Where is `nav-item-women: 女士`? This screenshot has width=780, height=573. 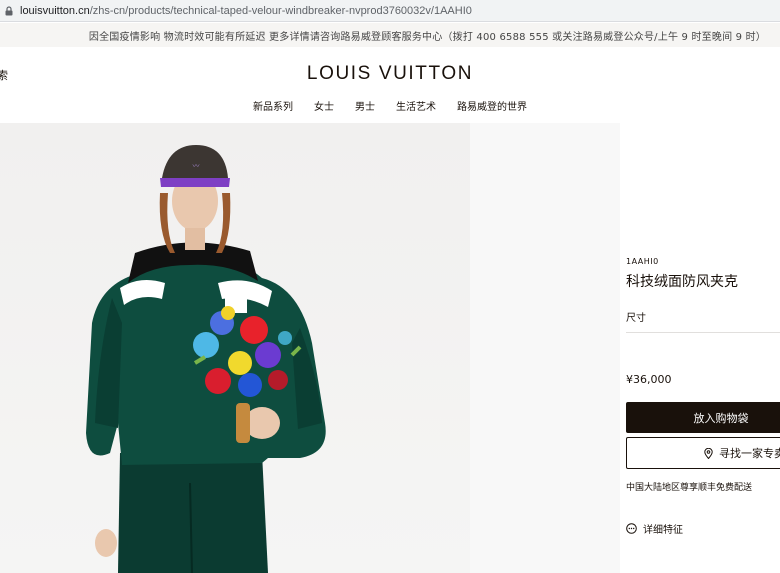 nav-item-women: 女士 is located at coordinates (324, 105).